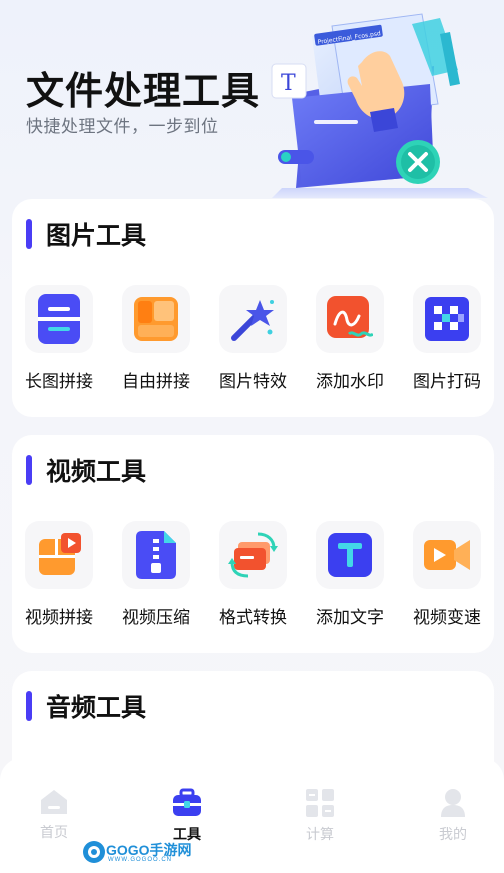  I want to click on tool-label: 视频压缩, so click(156, 618).